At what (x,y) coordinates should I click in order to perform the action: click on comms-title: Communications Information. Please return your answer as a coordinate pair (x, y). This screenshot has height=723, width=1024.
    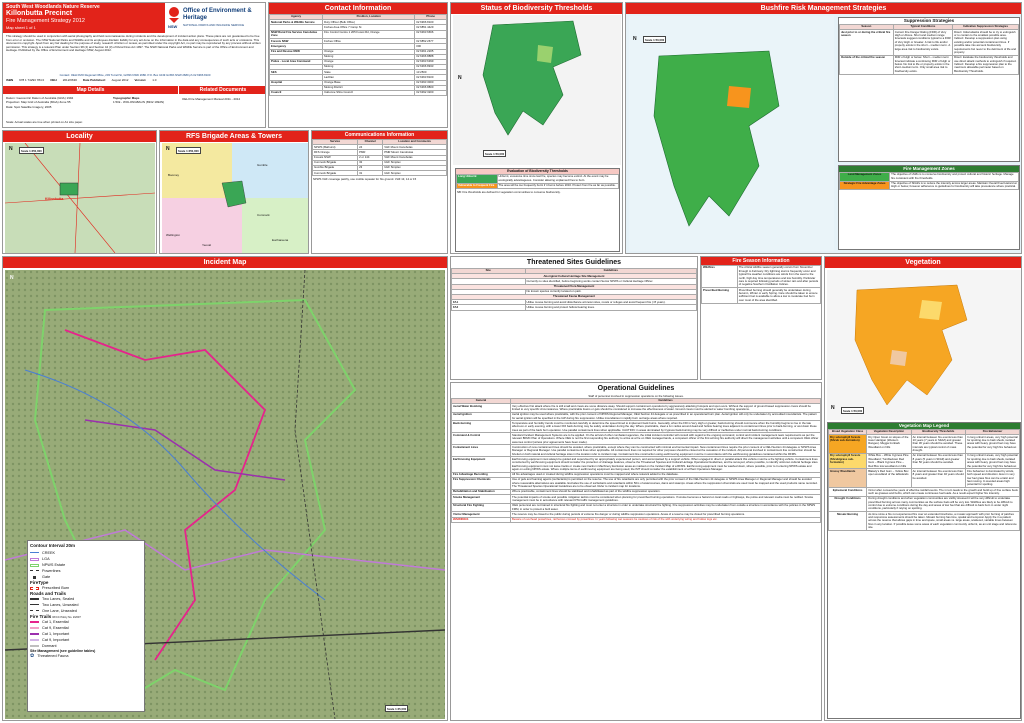
    Looking at the image, I should click on (379, 135).